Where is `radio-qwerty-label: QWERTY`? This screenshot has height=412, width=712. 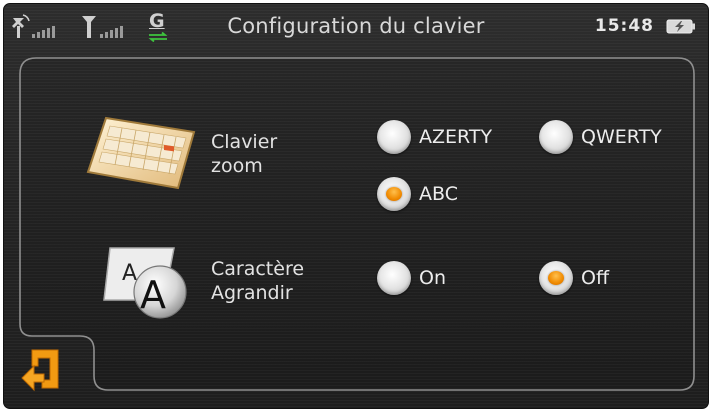 radio-qwerty-label: QWERTY is located at coordinates (621, 137).